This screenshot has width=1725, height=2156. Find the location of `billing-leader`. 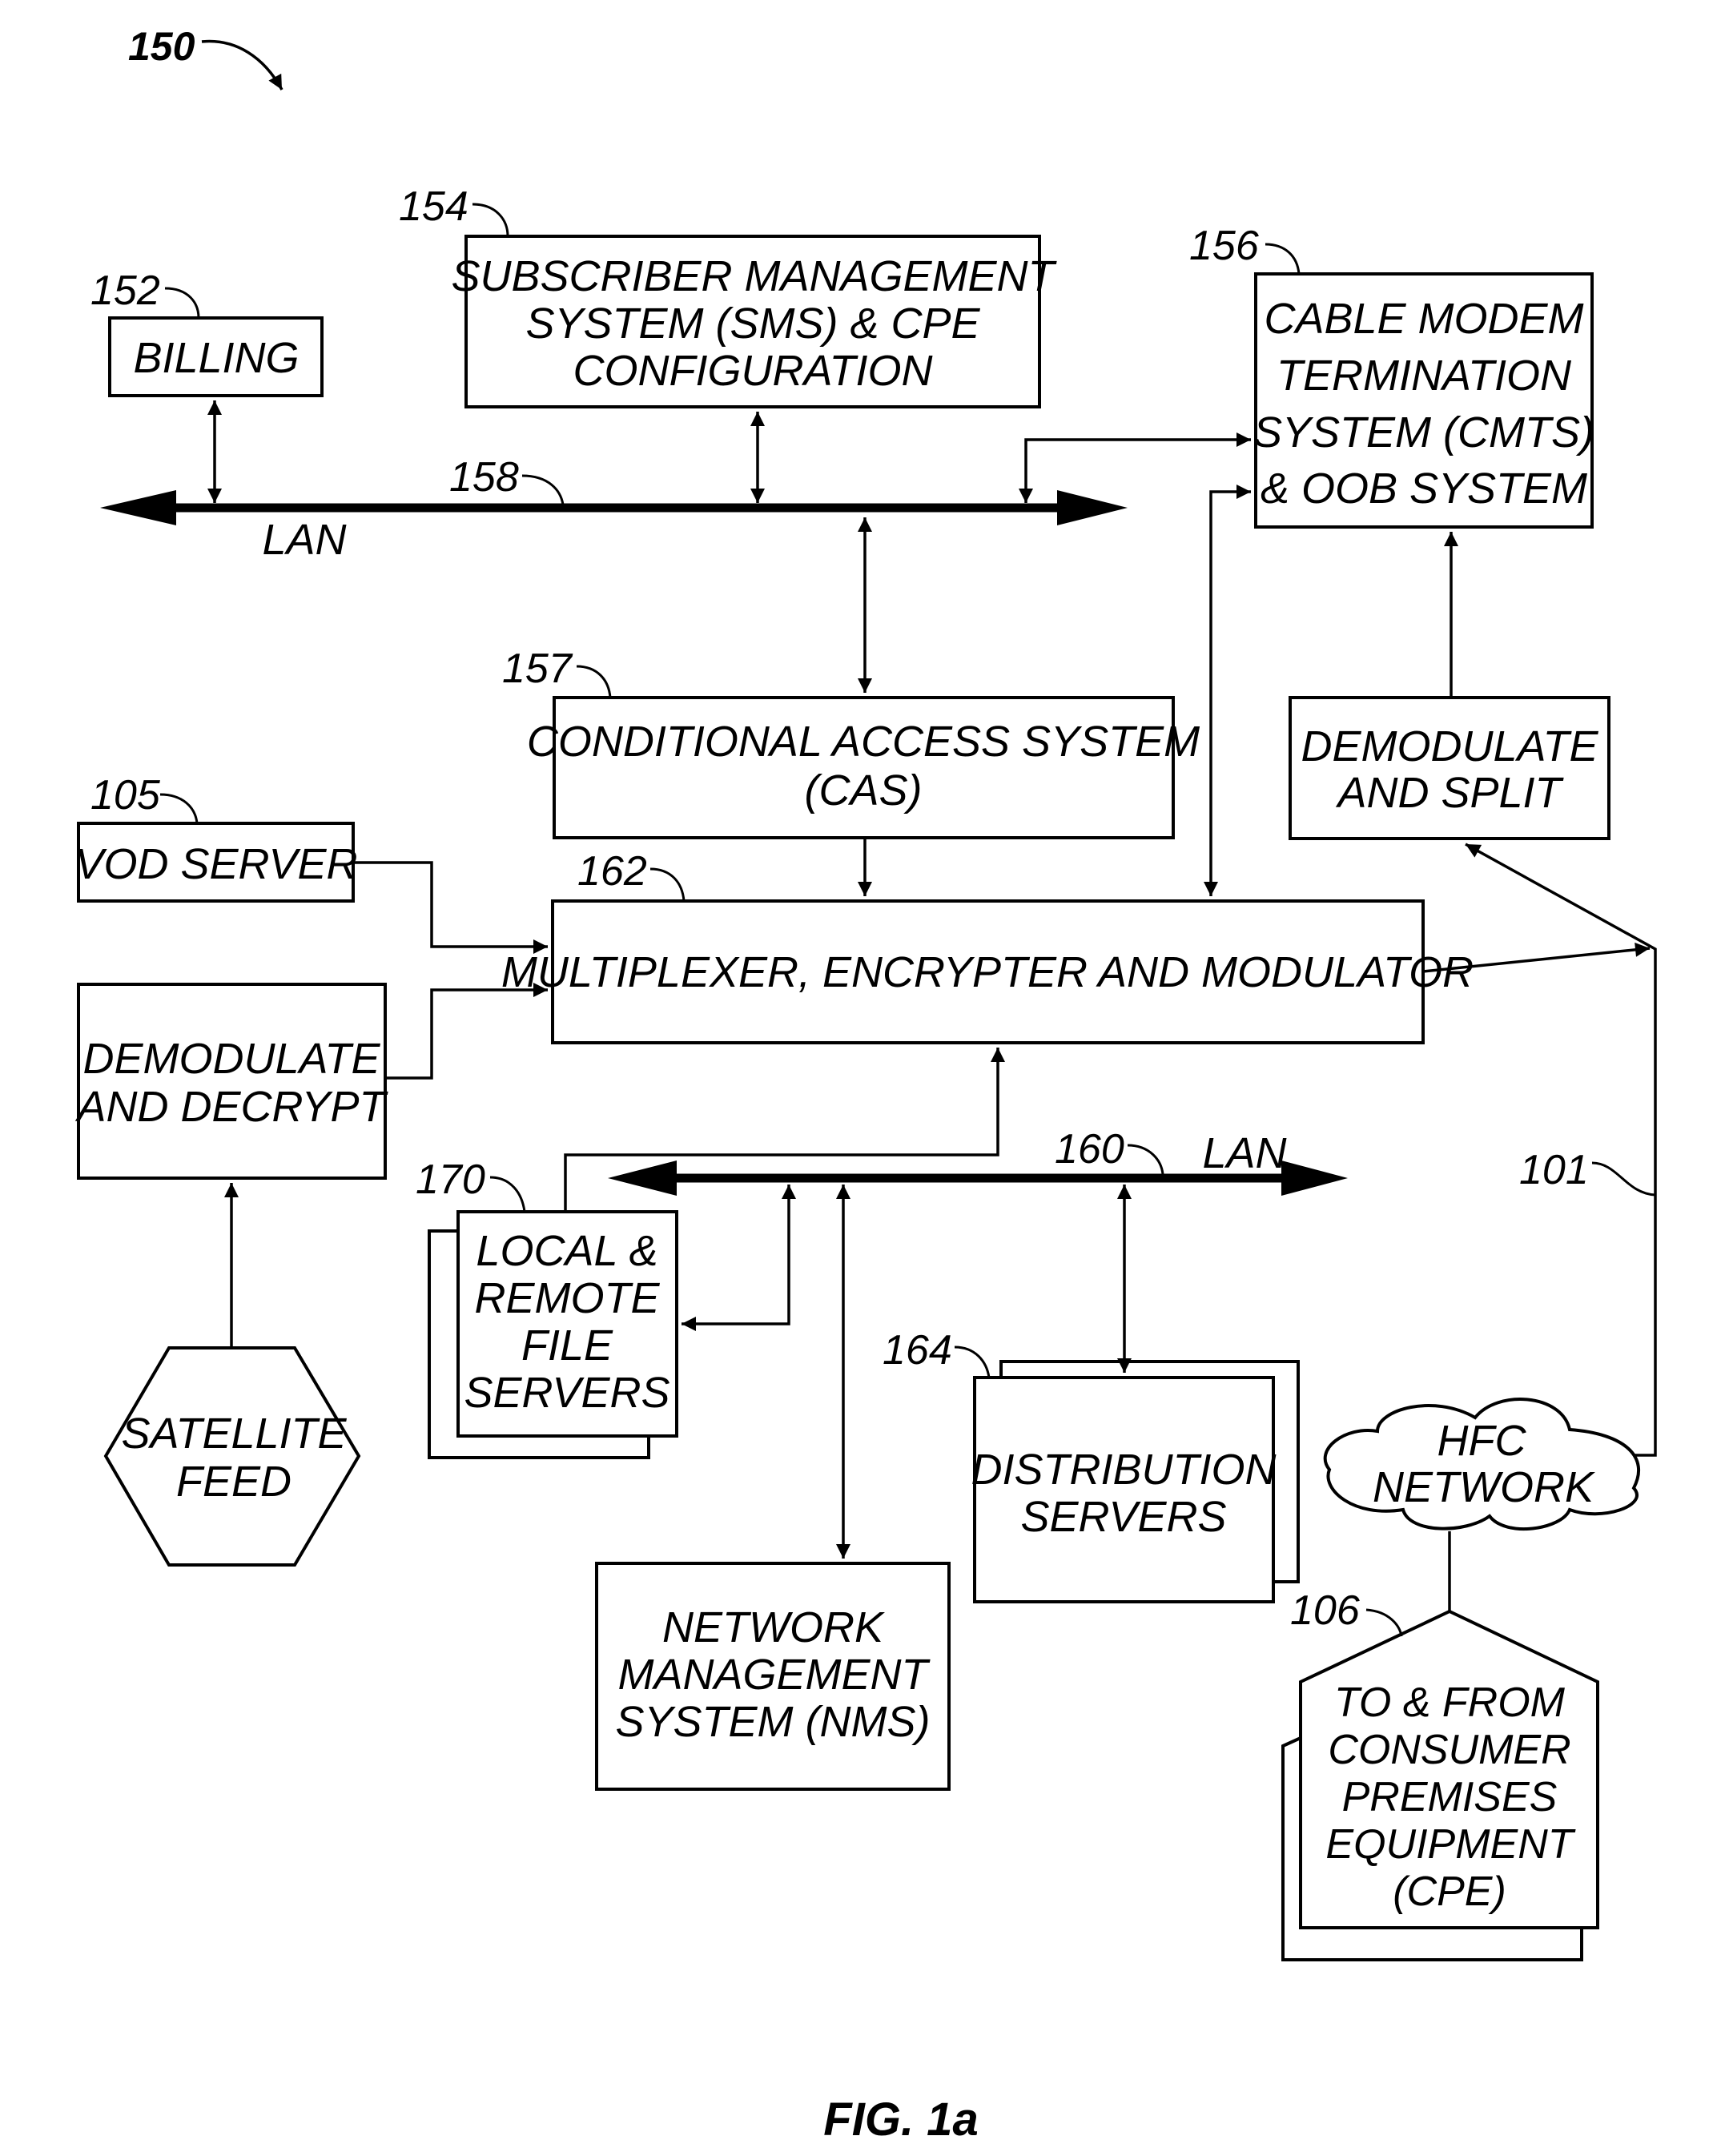

billing-leader is located at coordinates (182, 303).